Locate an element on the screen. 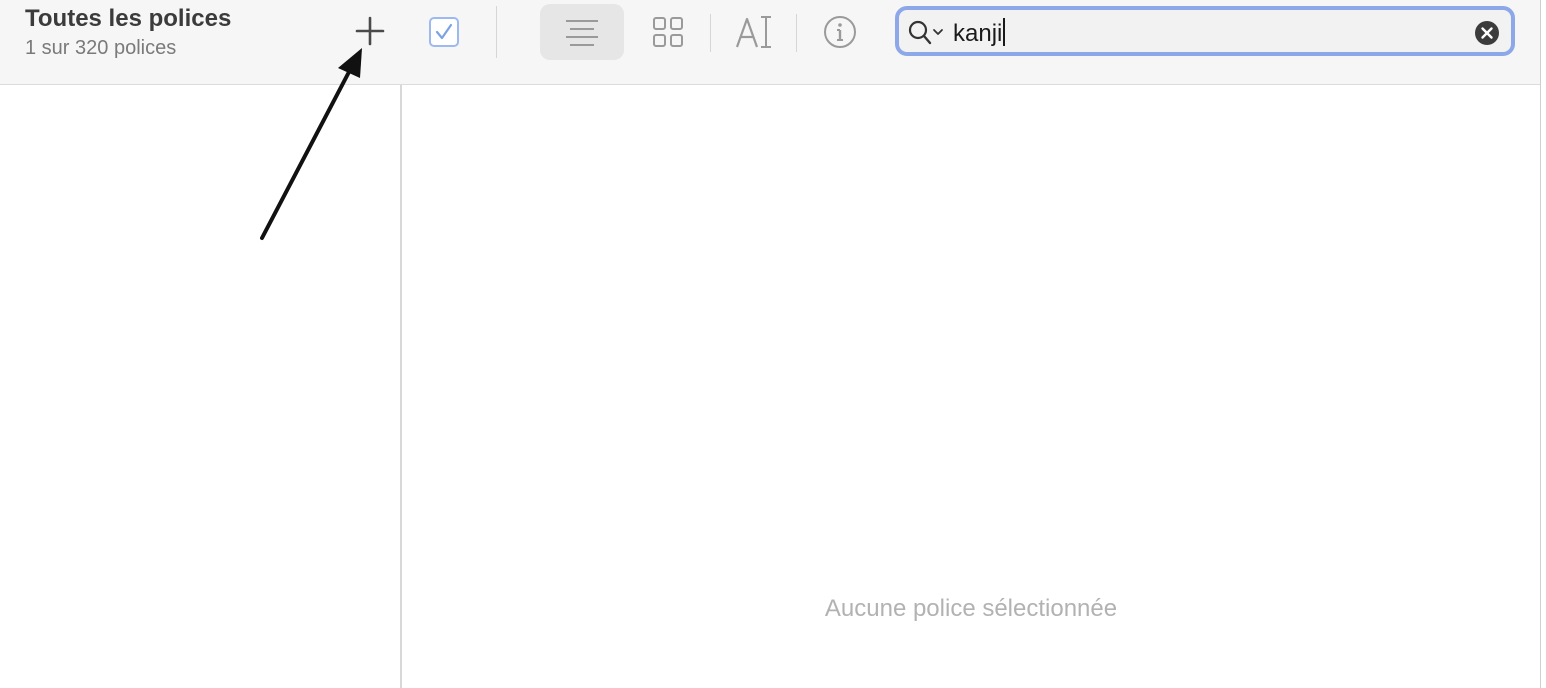 This screenshot has height=688, width=1546. info-icon is located at coordinates (840, 32).